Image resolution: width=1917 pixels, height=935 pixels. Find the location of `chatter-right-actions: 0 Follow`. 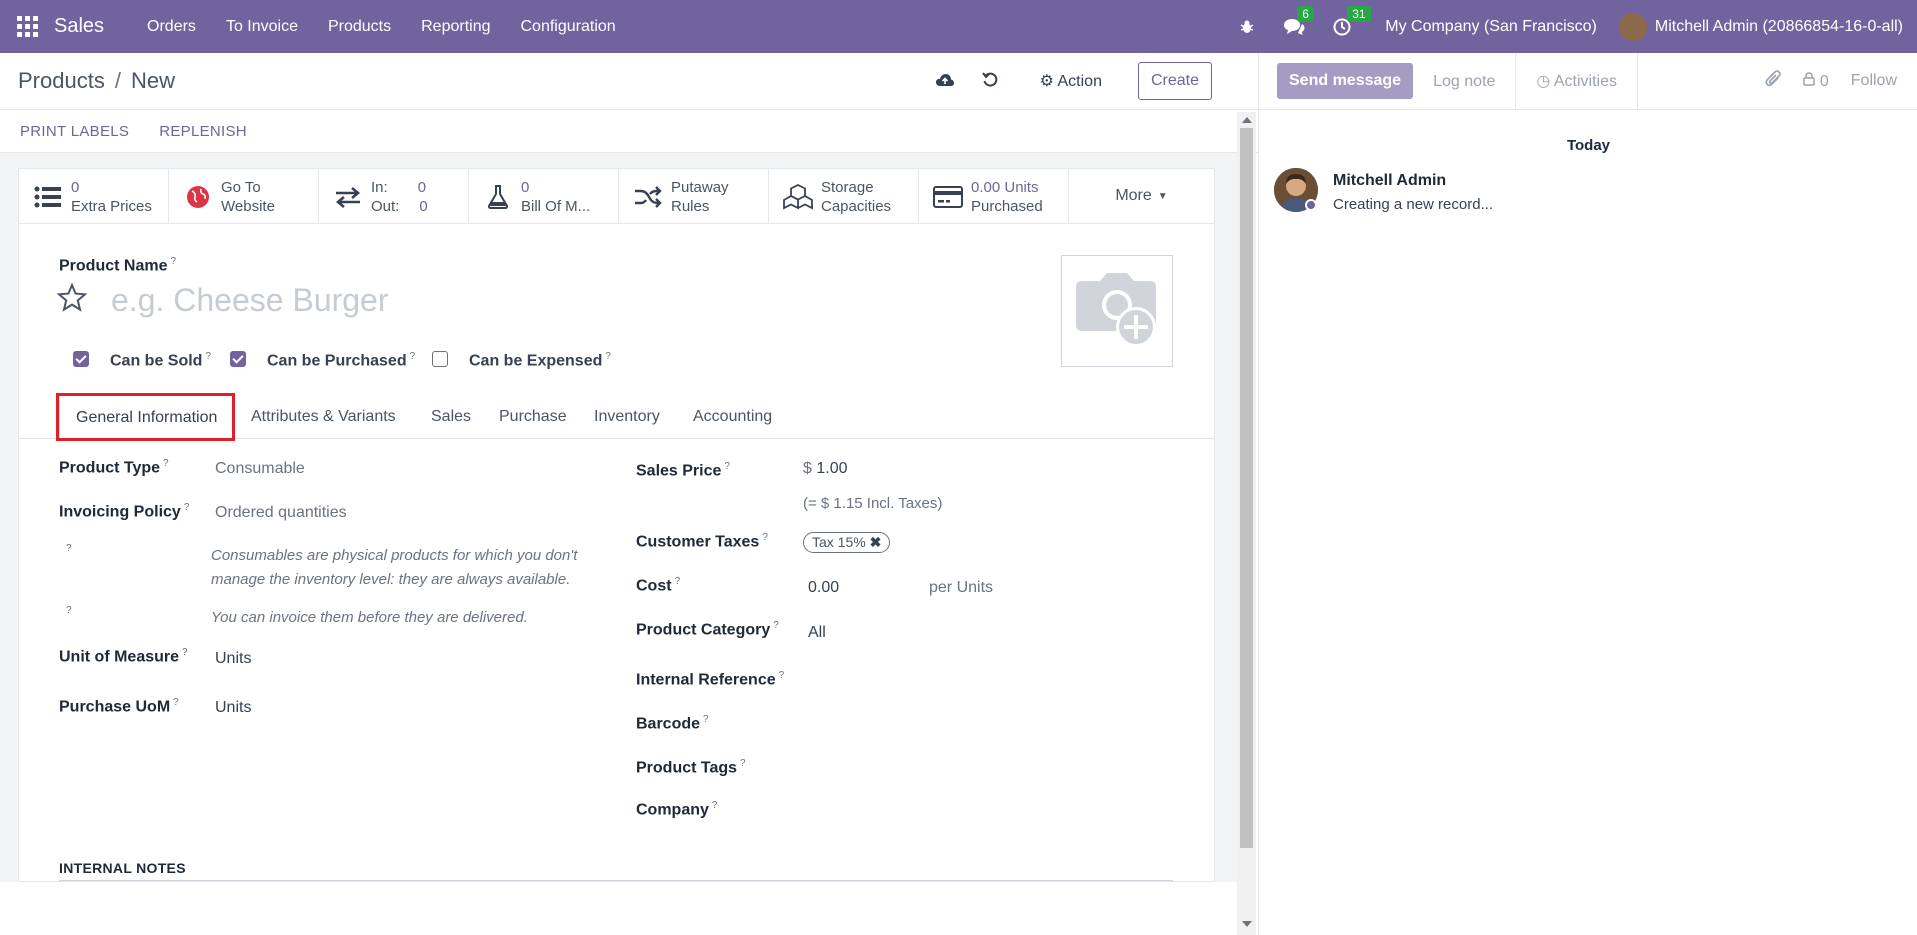

chatter-right-actions: 0 Follow is located at coordinates (1830, 81).